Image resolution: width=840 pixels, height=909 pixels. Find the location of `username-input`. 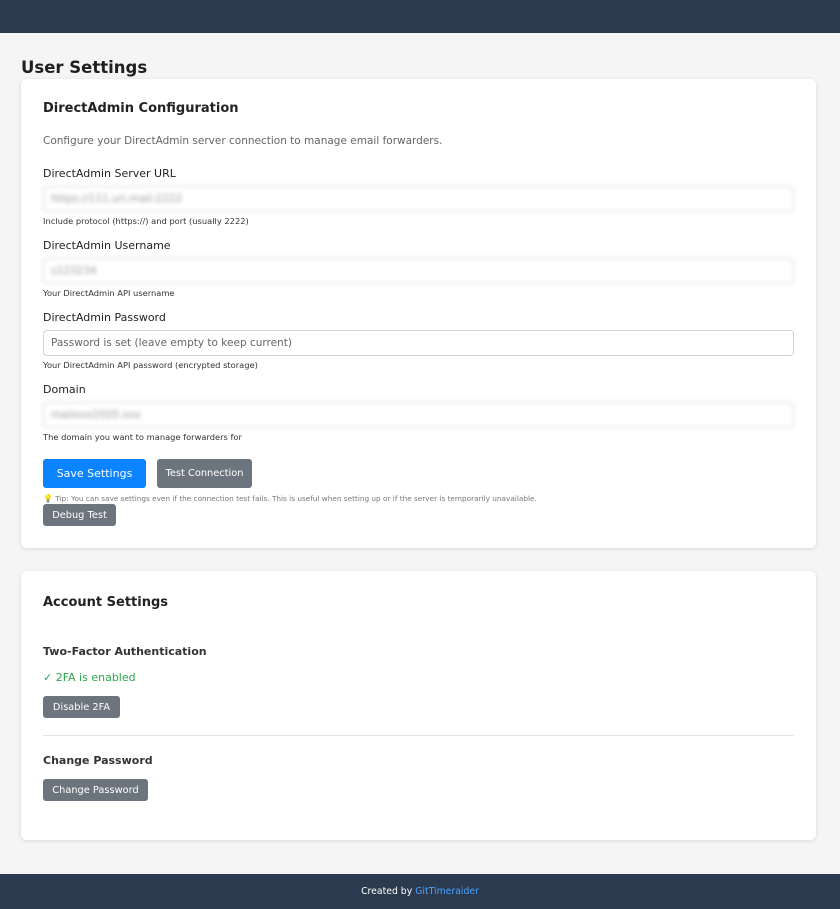

username-input is located at coordinates (418, 271).